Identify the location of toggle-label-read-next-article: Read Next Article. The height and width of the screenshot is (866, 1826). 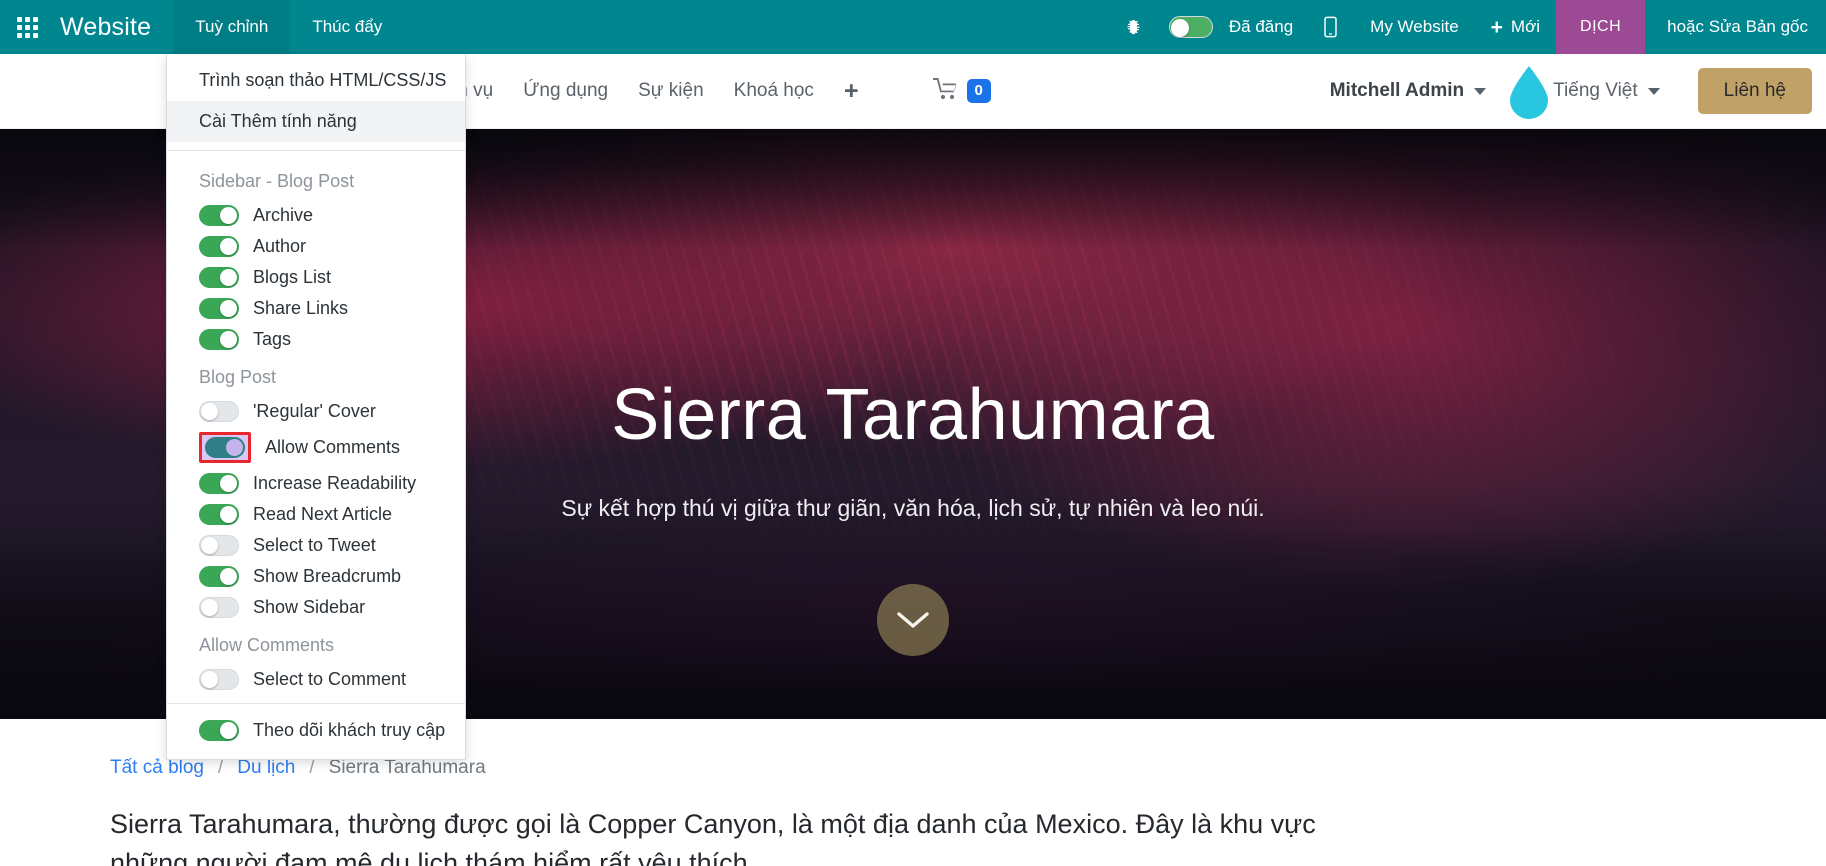
(323, 514).